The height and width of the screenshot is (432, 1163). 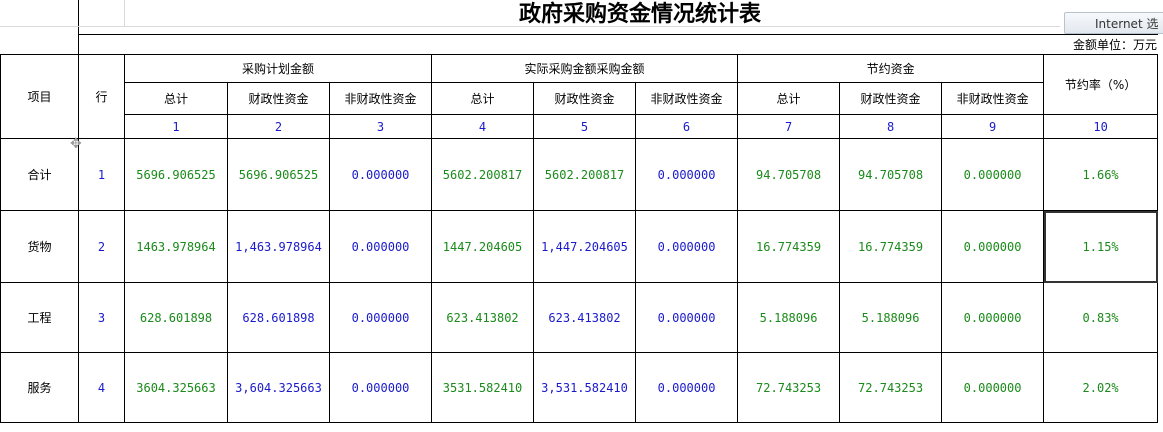 What do you see at coordinates (278, 387) in the screenshot?
I see `plan-fiscal-cell: 3,604.325663` at bounding box center [278, 387].